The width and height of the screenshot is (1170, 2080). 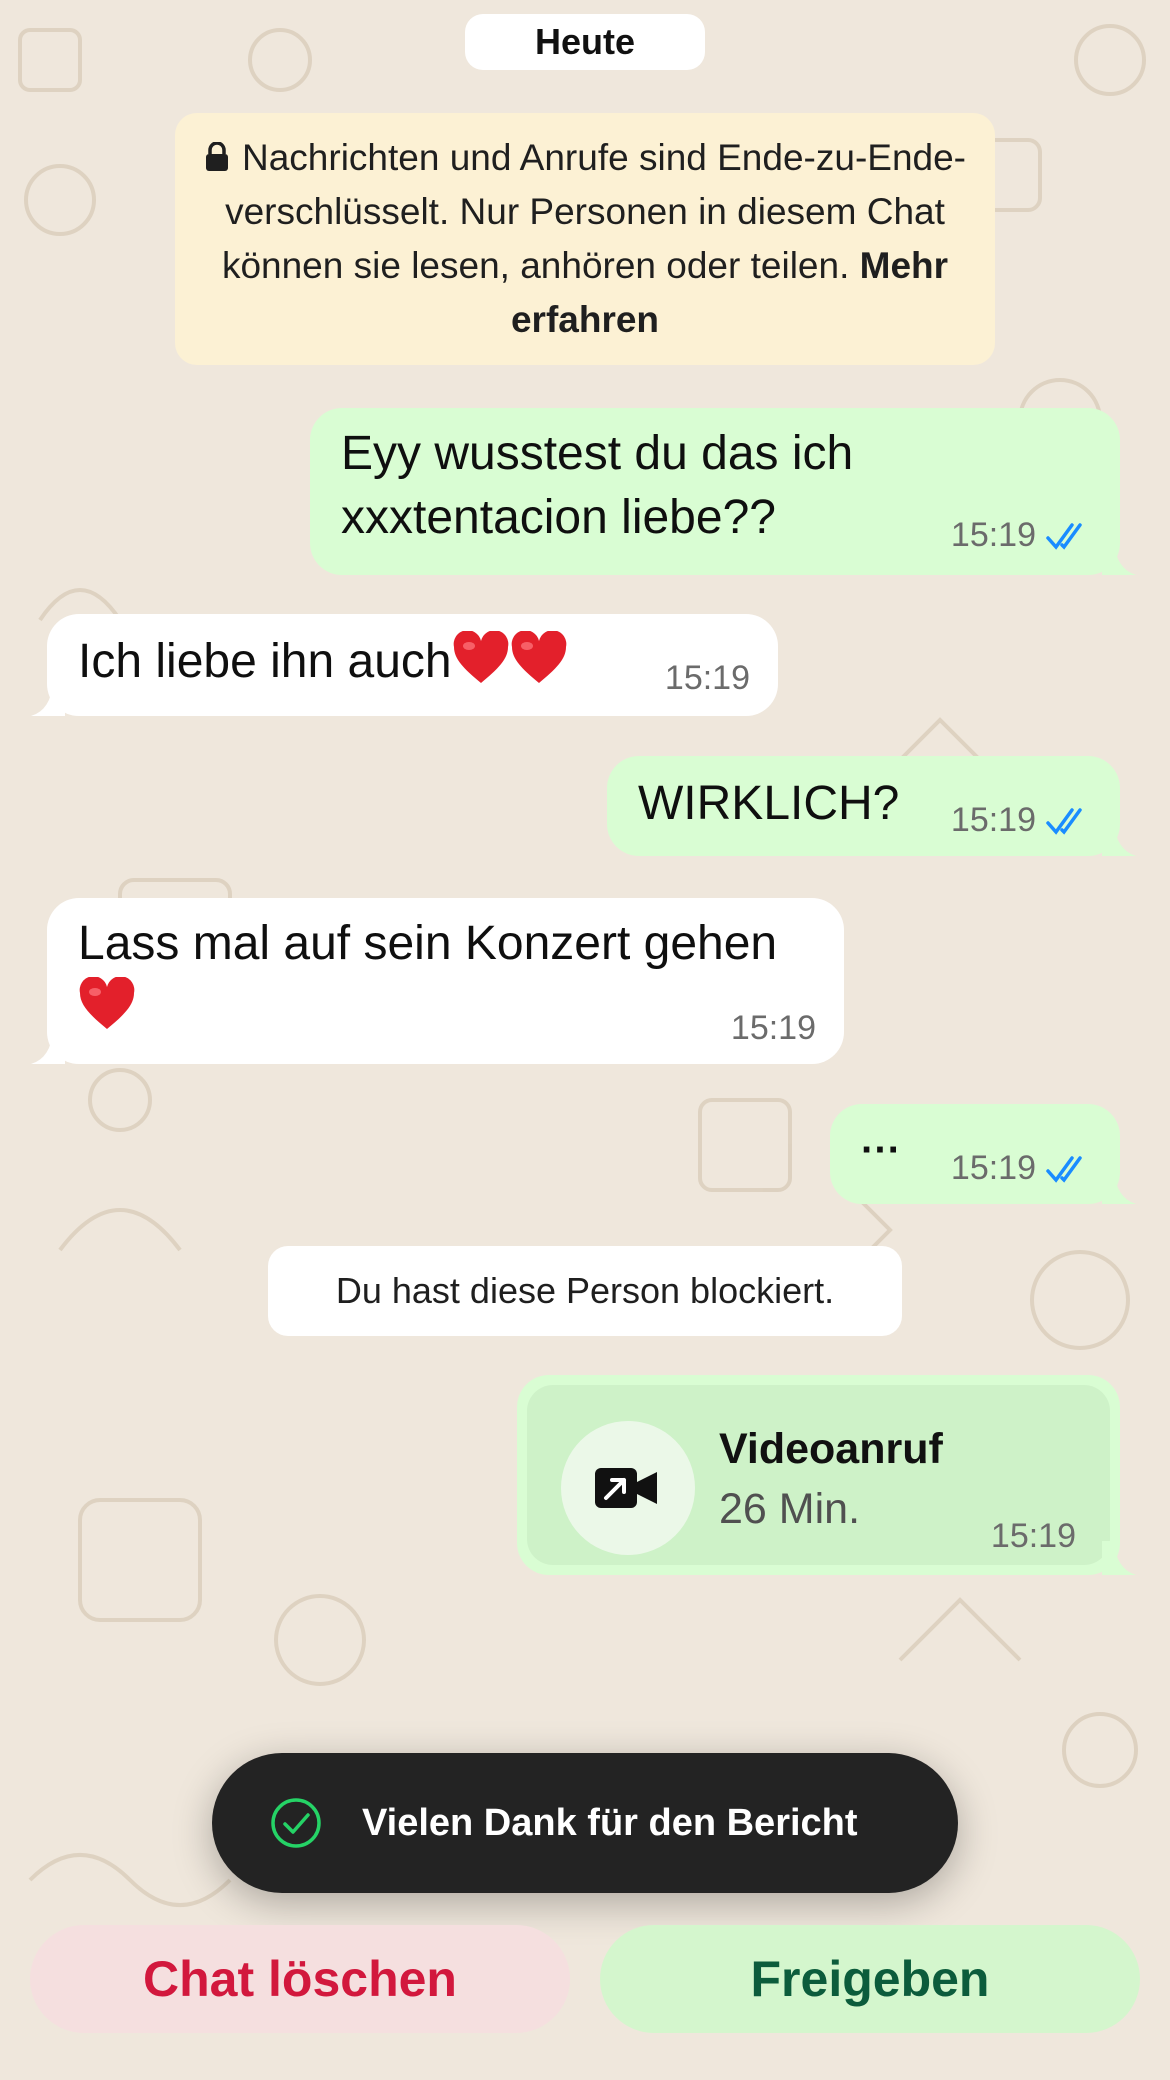 I want to click on delete-chat-button: Chat löschen, so click(x=300, y=1979).